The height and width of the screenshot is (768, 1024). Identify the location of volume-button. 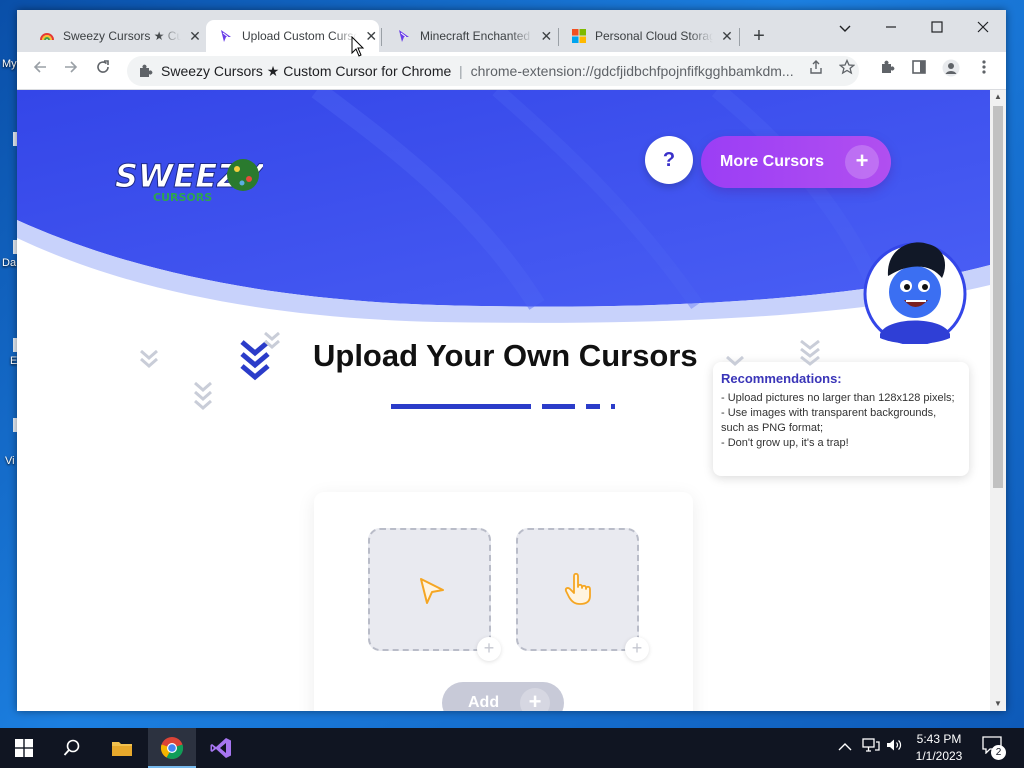
(894, 748).